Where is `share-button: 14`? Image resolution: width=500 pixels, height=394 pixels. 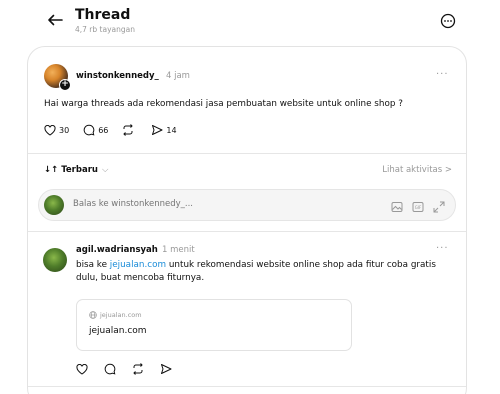 share-button: 14 is located at coordinates (164, 130).